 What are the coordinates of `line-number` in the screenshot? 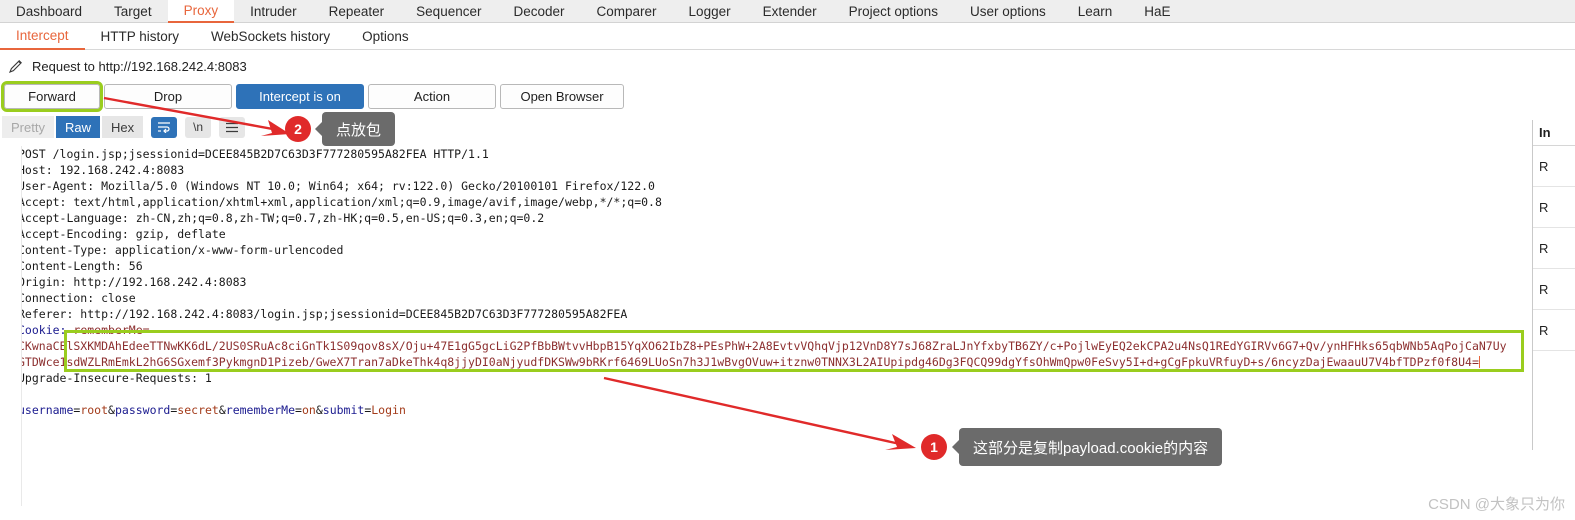 It's located at (9, 346).